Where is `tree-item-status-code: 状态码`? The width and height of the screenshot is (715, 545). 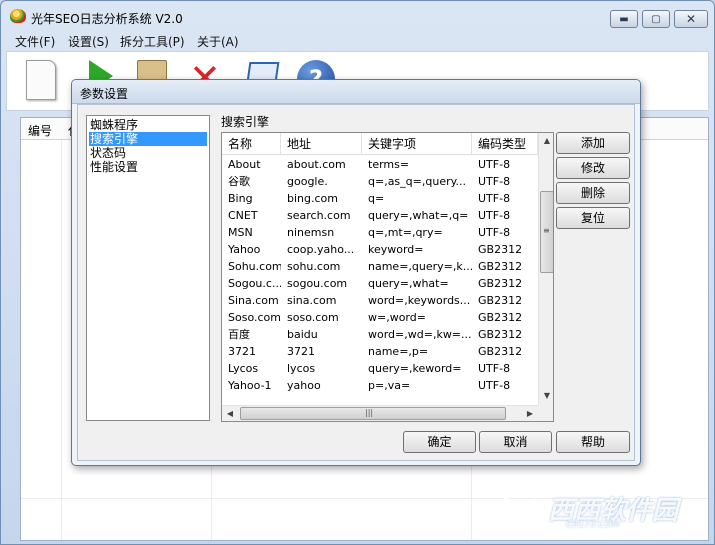
tree-item-status-code: 状态码 is located at coordinates (108, 153).